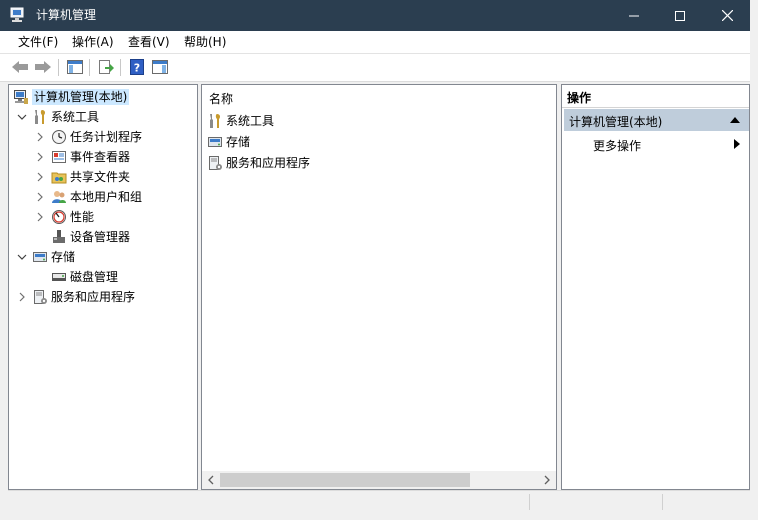 The height and width of the screenshot is (520, 758). I want to click on show-hide-tree-icon, so click(75, 67).